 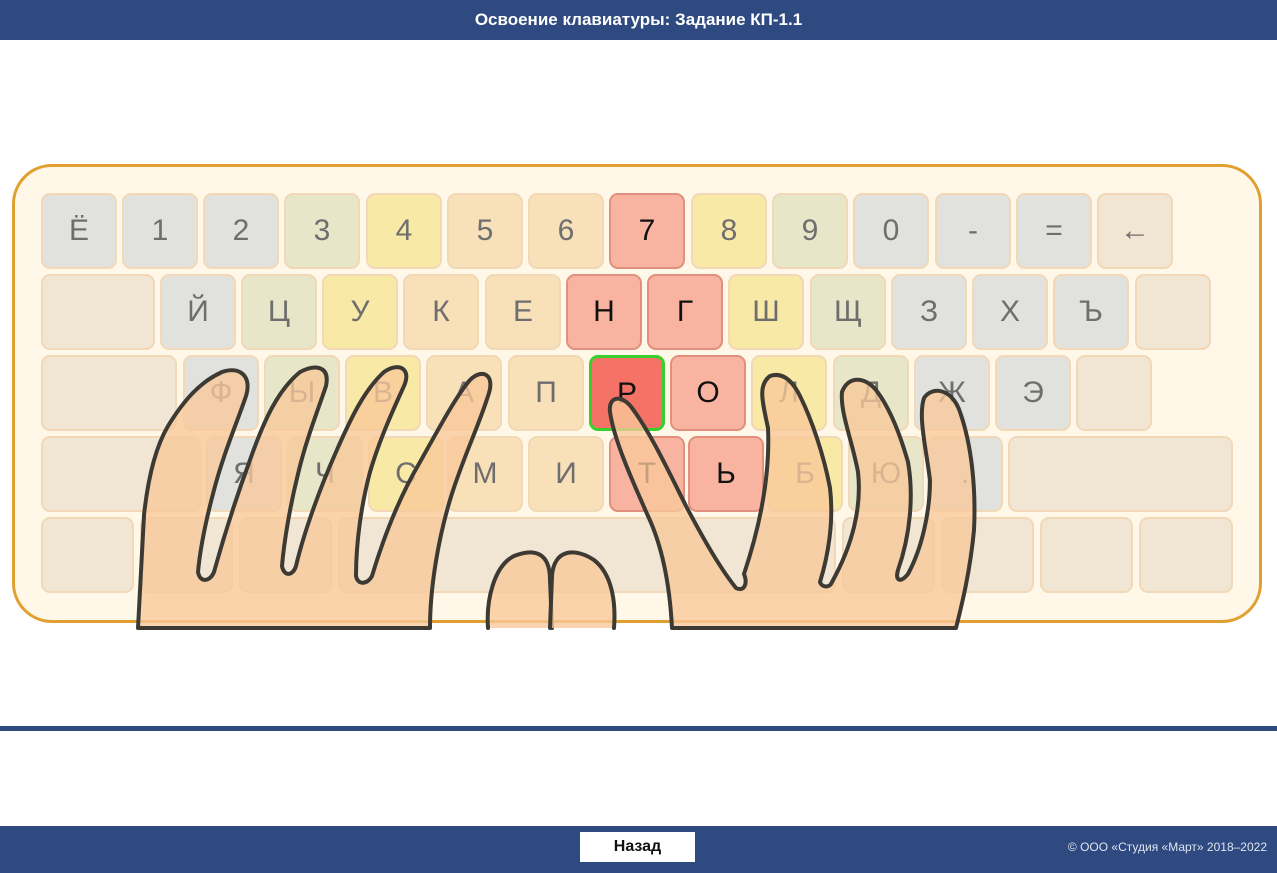 I want to click on key-hard-sign: Ъ, so click(x=1091, y=312).